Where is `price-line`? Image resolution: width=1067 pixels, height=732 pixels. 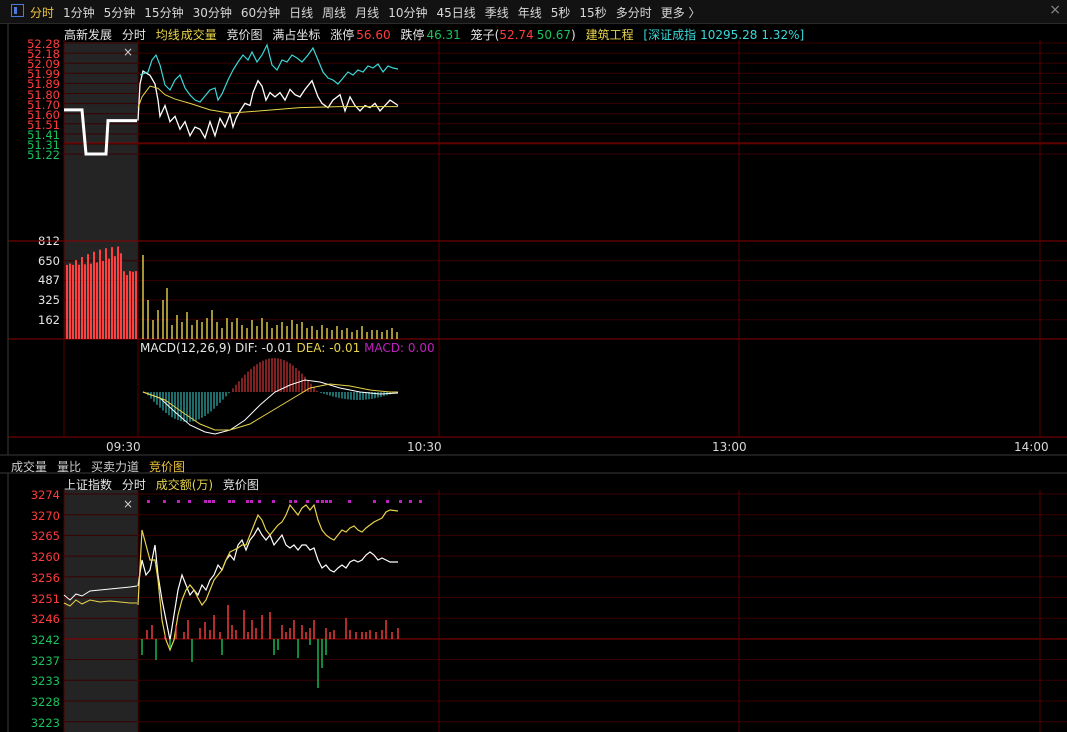
price-line is located at coordinates (268, 104).